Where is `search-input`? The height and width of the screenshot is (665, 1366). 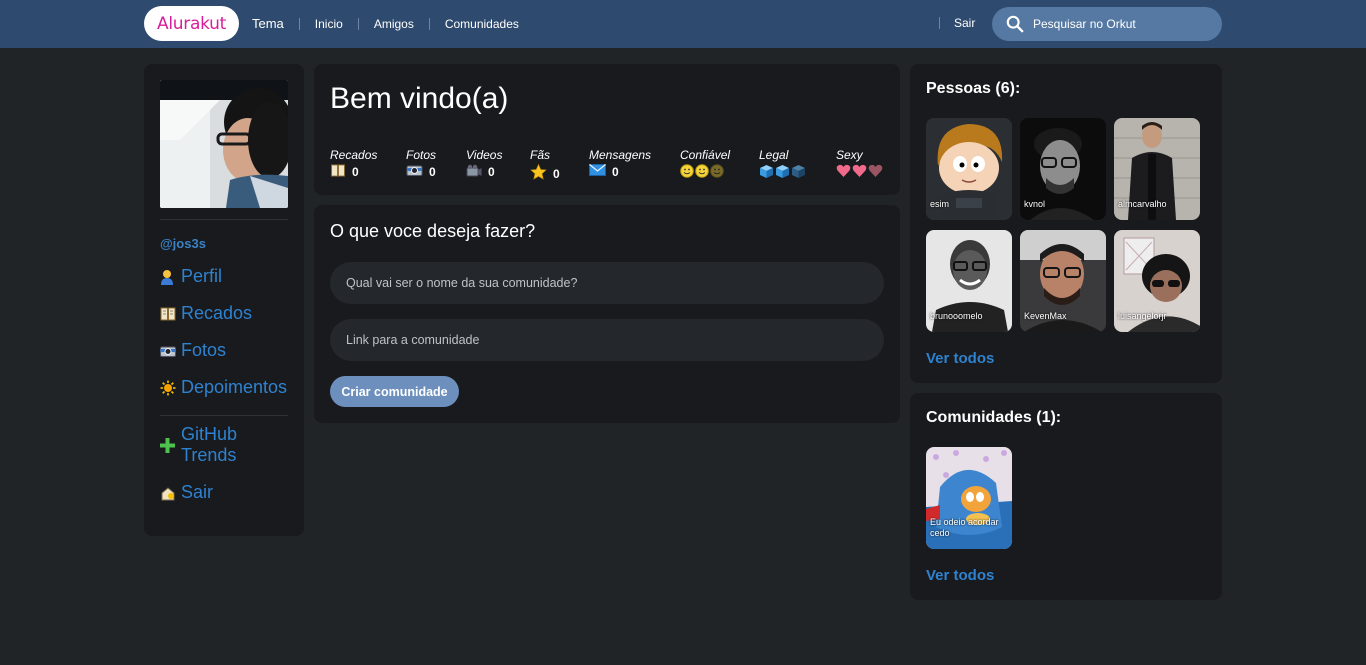
search-input is located at coordinates (1123, 24).